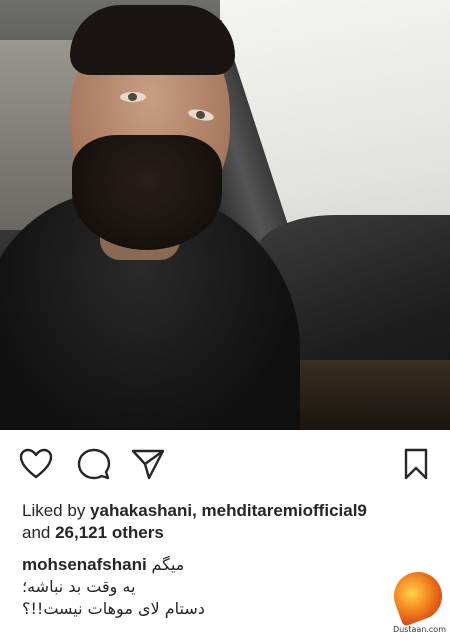  What do you see at coordinates (375, 395) in the screenshot?
I see `car-door-trim` at bounding box center [375, 395].